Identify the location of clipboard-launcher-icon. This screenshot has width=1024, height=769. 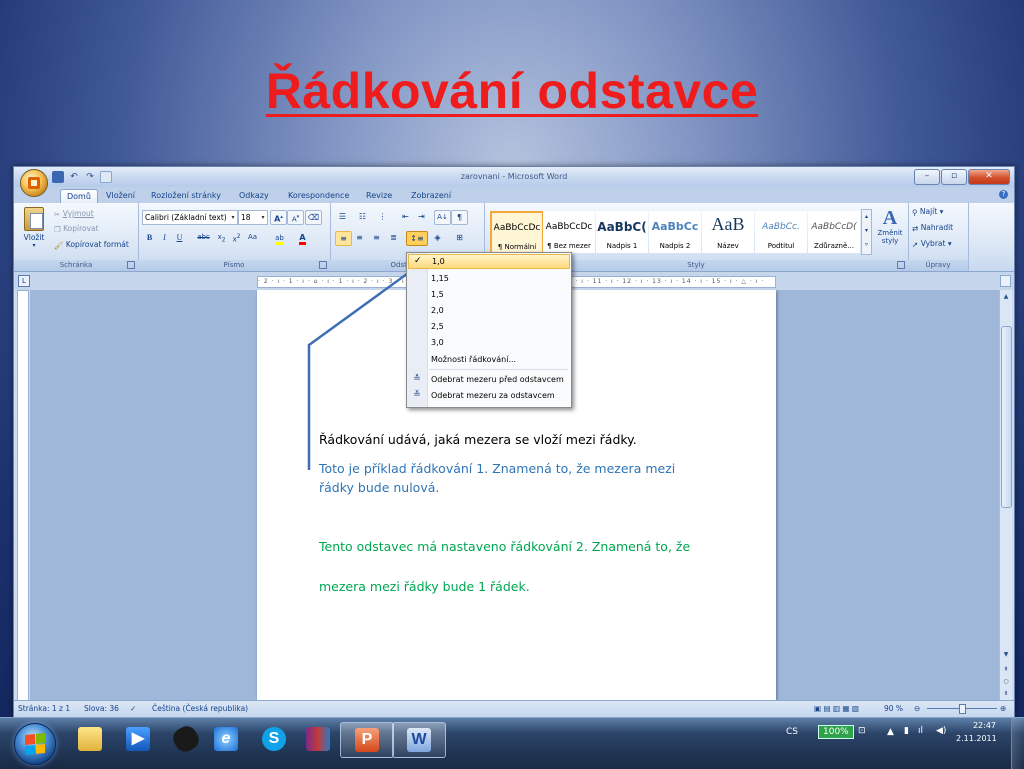
(131, 265).